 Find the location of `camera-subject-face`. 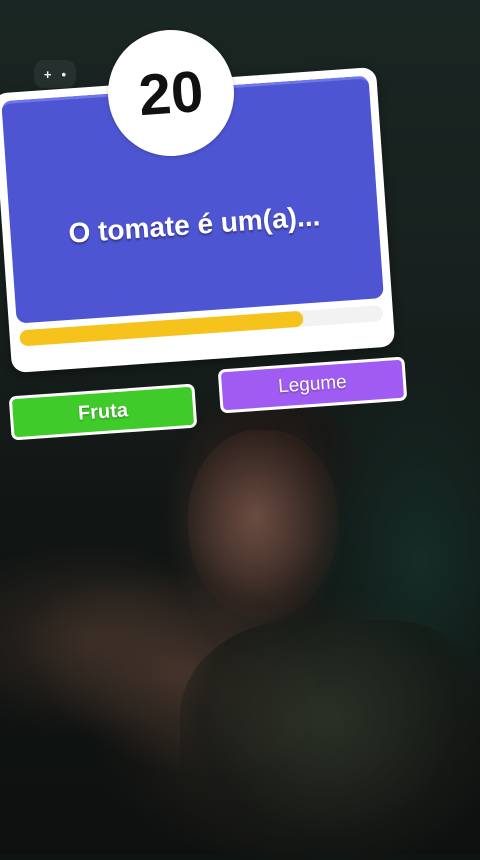

camera-subject-face is located at coordinates (263, 525).